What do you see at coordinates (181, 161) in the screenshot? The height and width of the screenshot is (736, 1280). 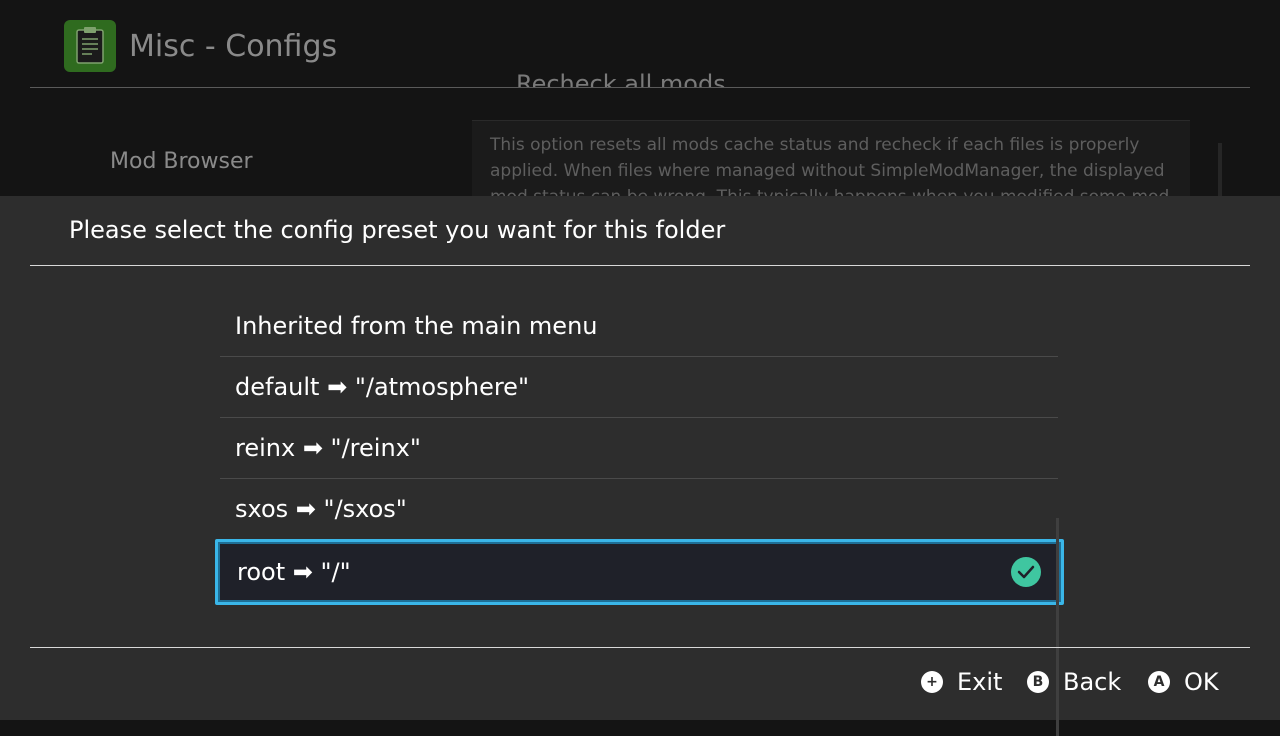 I see `sidebar-item-mod-browser: Mod Browser` at bounding box center [181, 161].